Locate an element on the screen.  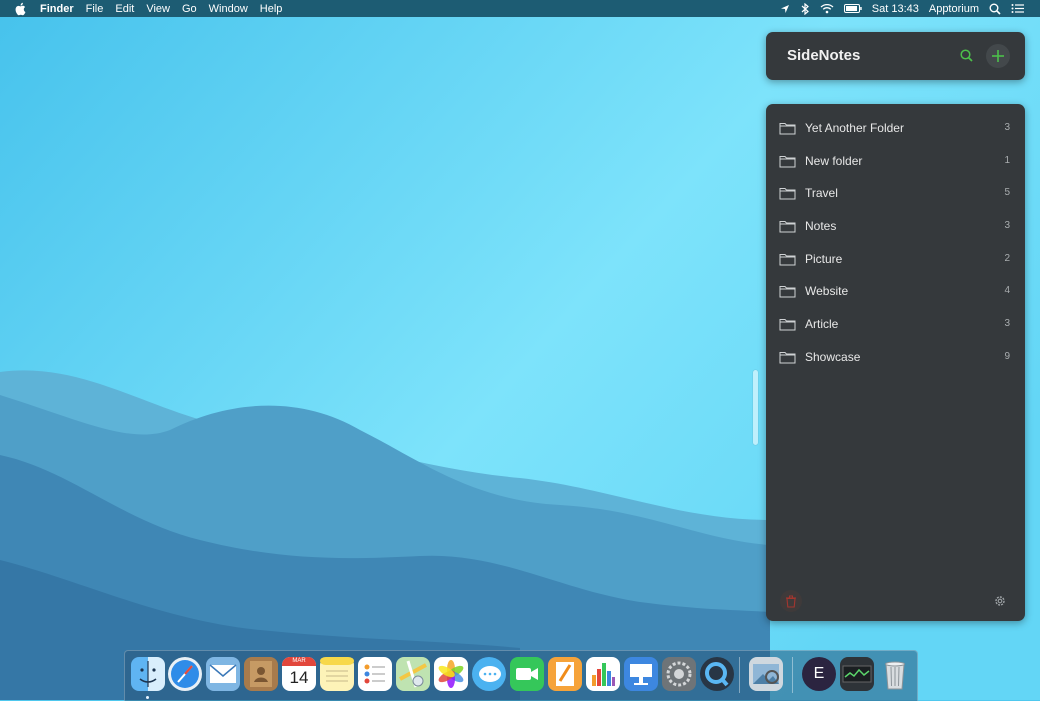
delete-button is located at coordinates (791, 601).